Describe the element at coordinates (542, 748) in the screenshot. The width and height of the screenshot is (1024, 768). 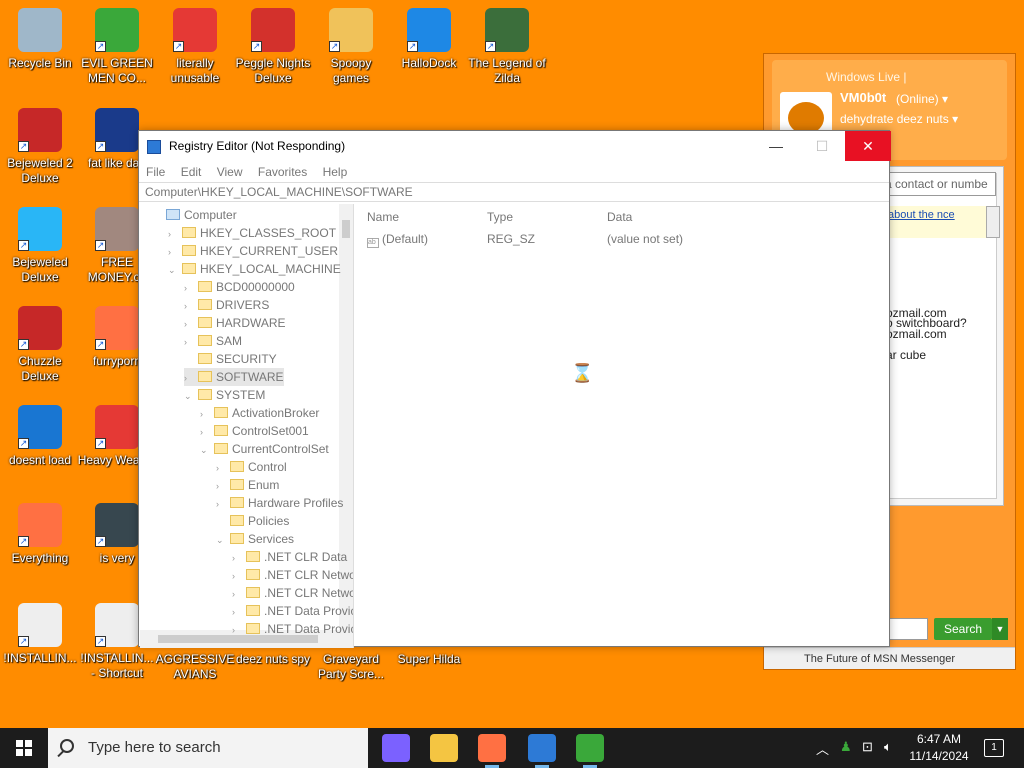
I see `regedit-taskbar-icon` at that location.